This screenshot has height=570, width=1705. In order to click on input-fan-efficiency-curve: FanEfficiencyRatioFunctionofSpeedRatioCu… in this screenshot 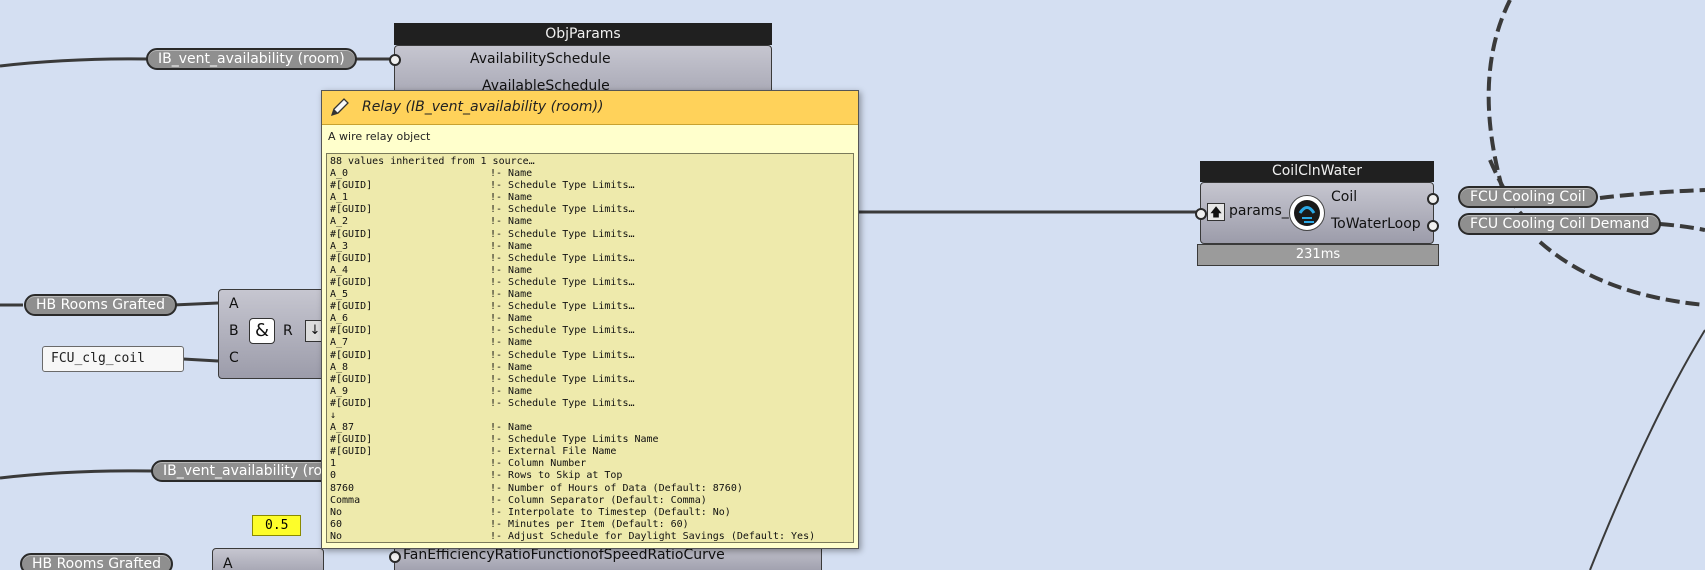, I will do `click(564, 555)`.